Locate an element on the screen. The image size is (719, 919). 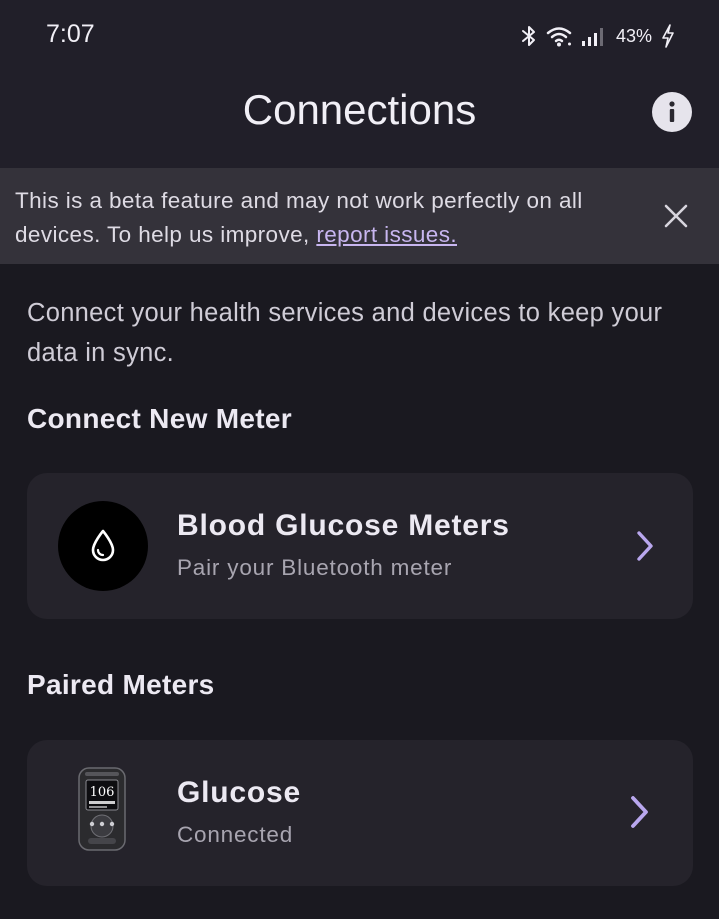
status-time: 7:07 is located at coordinates (70, 34).